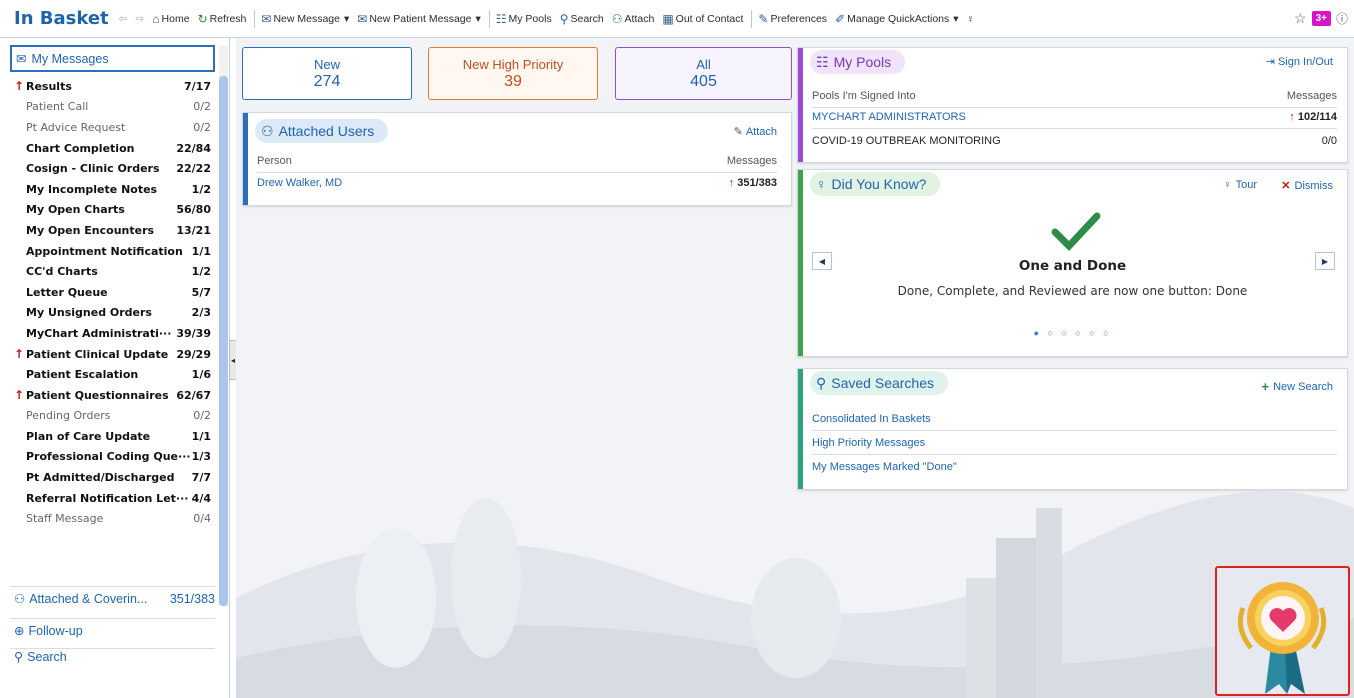 This screenshot has height=698, width=1354. Describe the element at coordinates (1072, 333) in the screenshot. I see `carousel-dots: ● ○ ○ ○ ○ ○` at that location.